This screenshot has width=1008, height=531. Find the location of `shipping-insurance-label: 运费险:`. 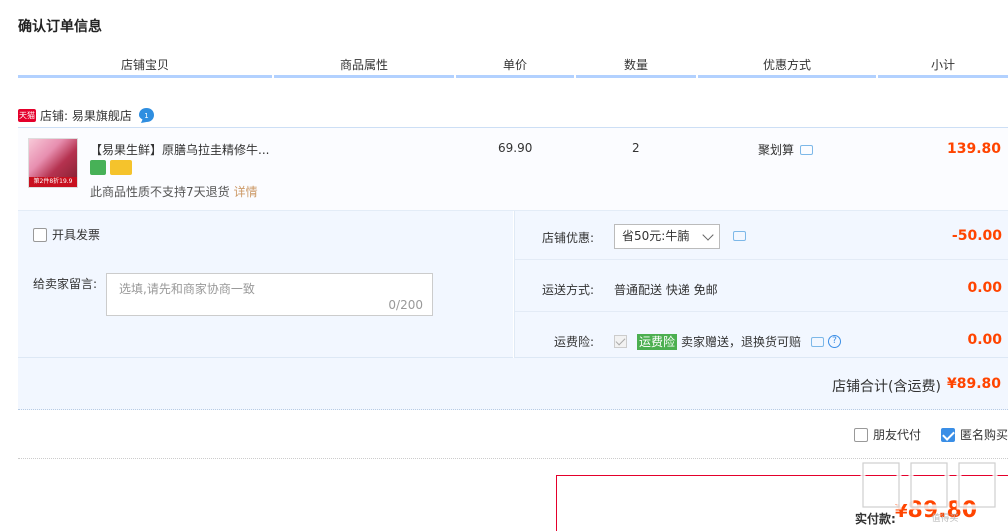

shipping-insurance-label: 运费险: is located at coordinates (573, 342).